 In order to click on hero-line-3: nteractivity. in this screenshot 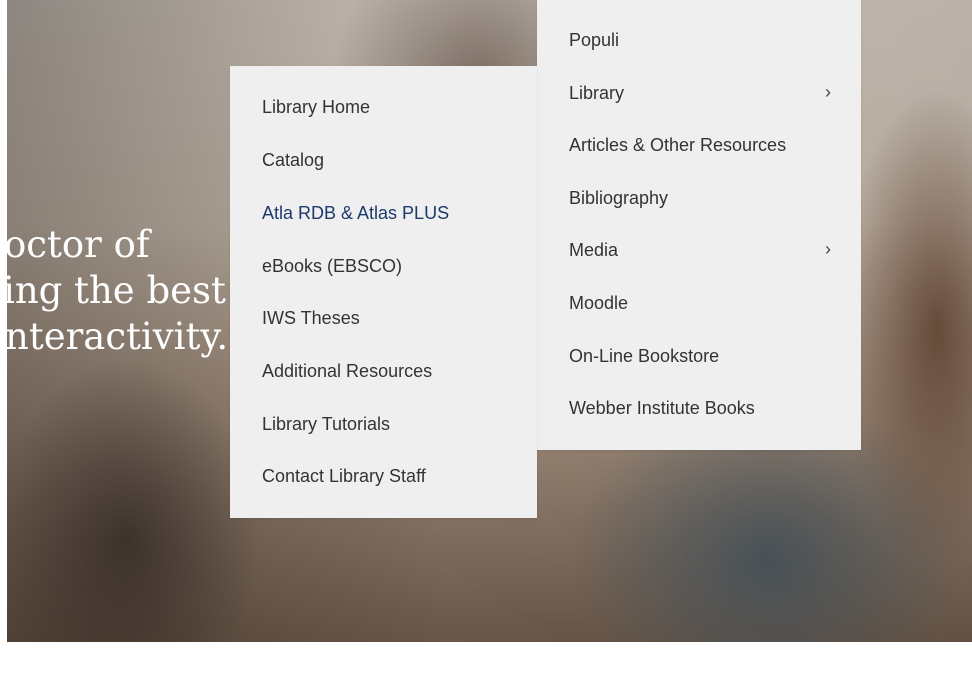, I will do `click(118, 336)`.